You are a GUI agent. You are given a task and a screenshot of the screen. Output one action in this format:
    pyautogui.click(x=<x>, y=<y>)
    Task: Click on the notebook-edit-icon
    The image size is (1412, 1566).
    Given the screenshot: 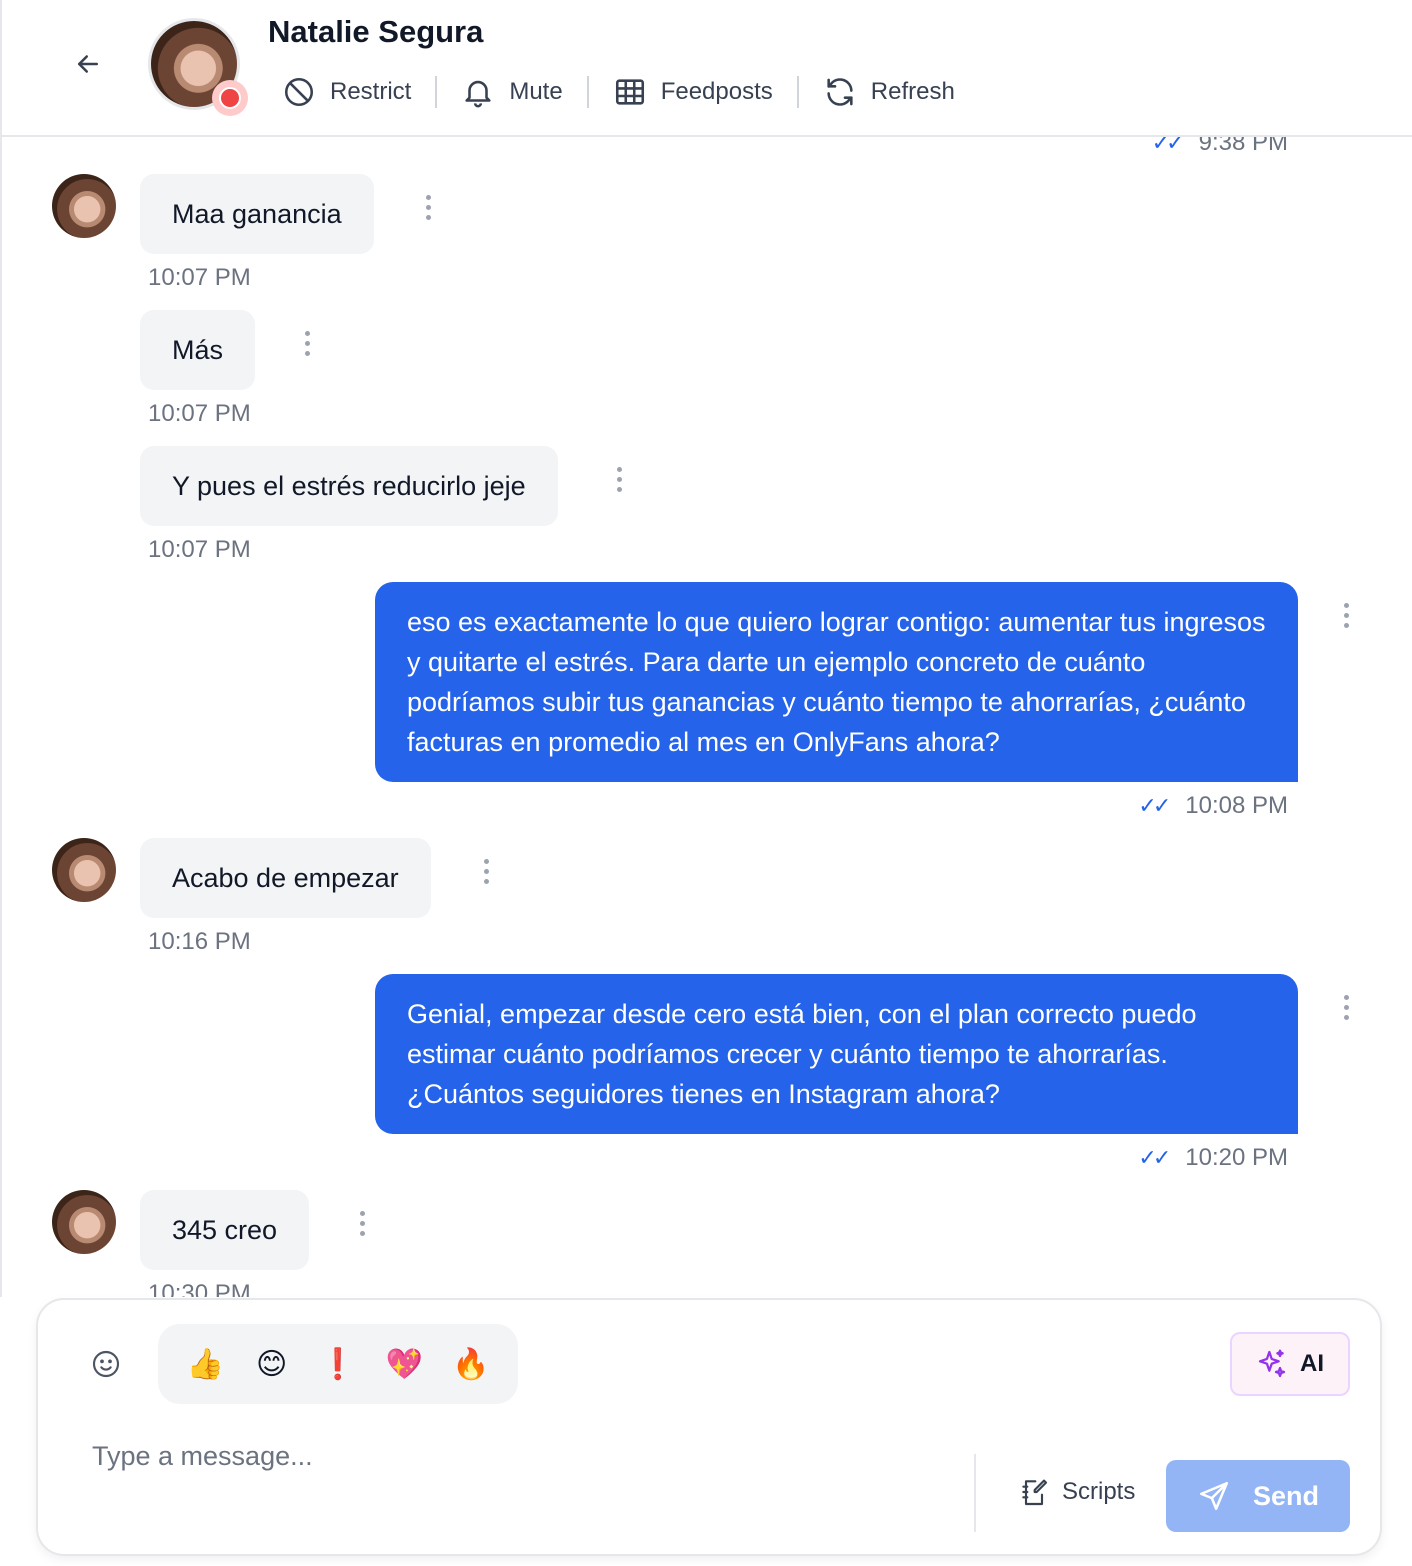 What is the action you would take?
    pyautogui.click(x=1035, y=1492)
    